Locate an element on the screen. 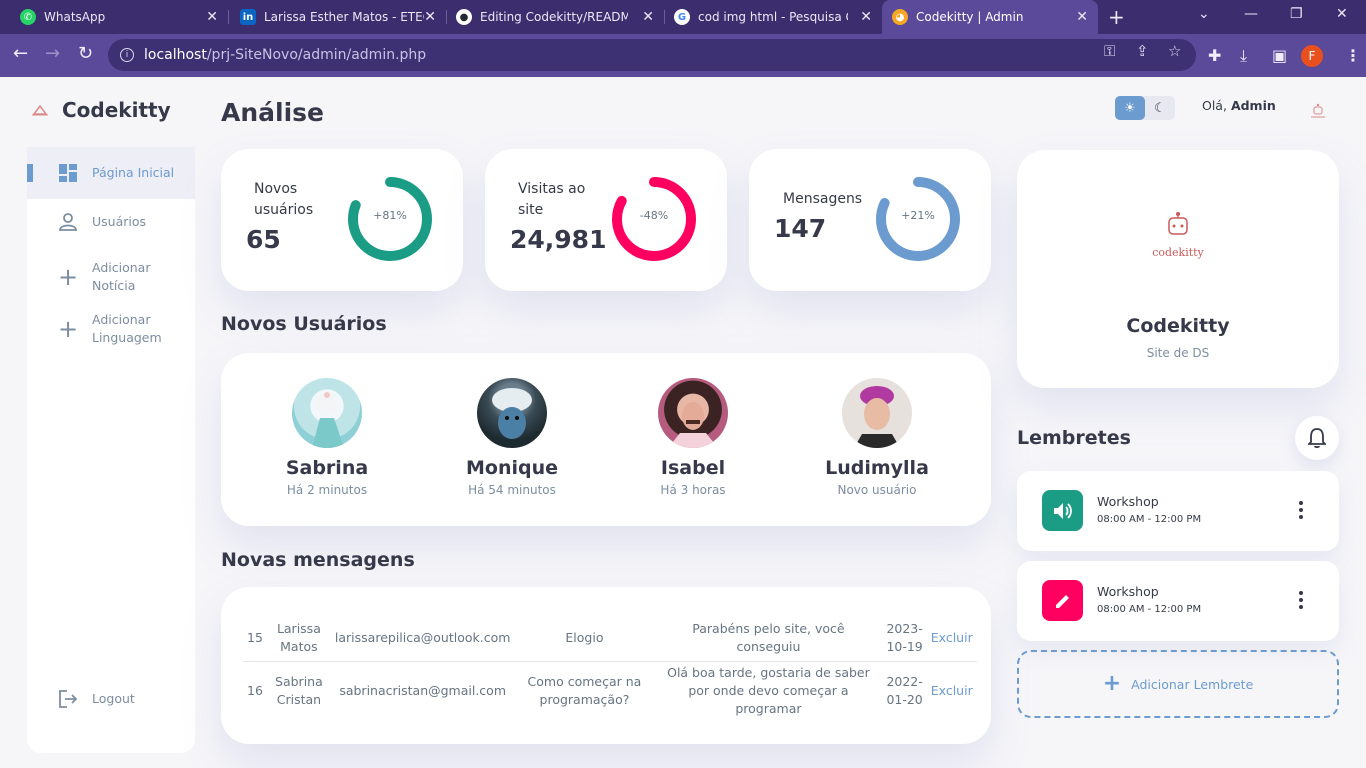 This screenshot has height=768, width=1366. extensions-icon: ✚ is located at coordinates (1214, 55).